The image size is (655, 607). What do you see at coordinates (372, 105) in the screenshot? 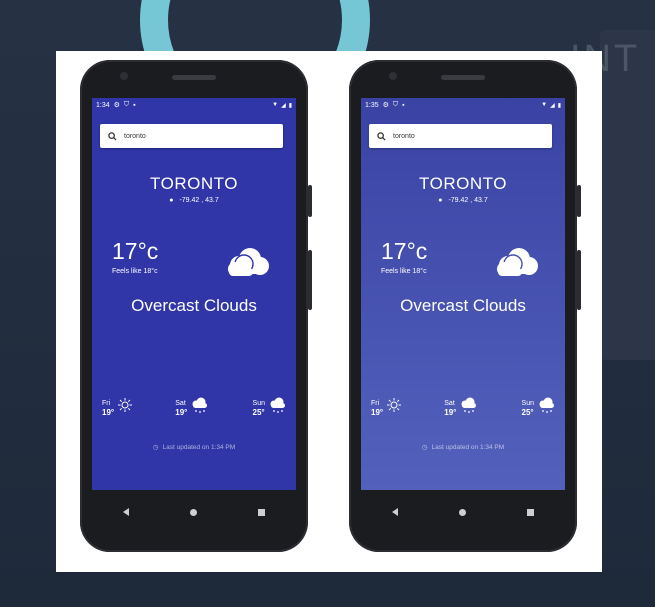
I see `status-time: 1:35` at bounding box center [372, 105].